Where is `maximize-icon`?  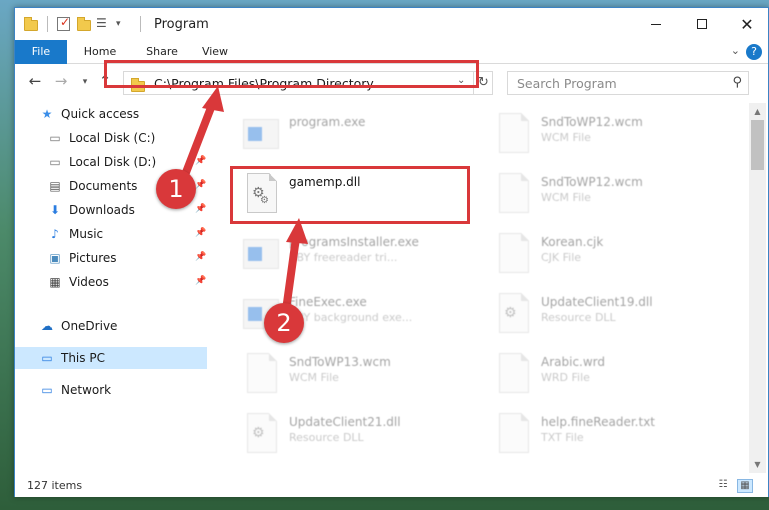 maximize-icon is located at coordinates (702, 24).